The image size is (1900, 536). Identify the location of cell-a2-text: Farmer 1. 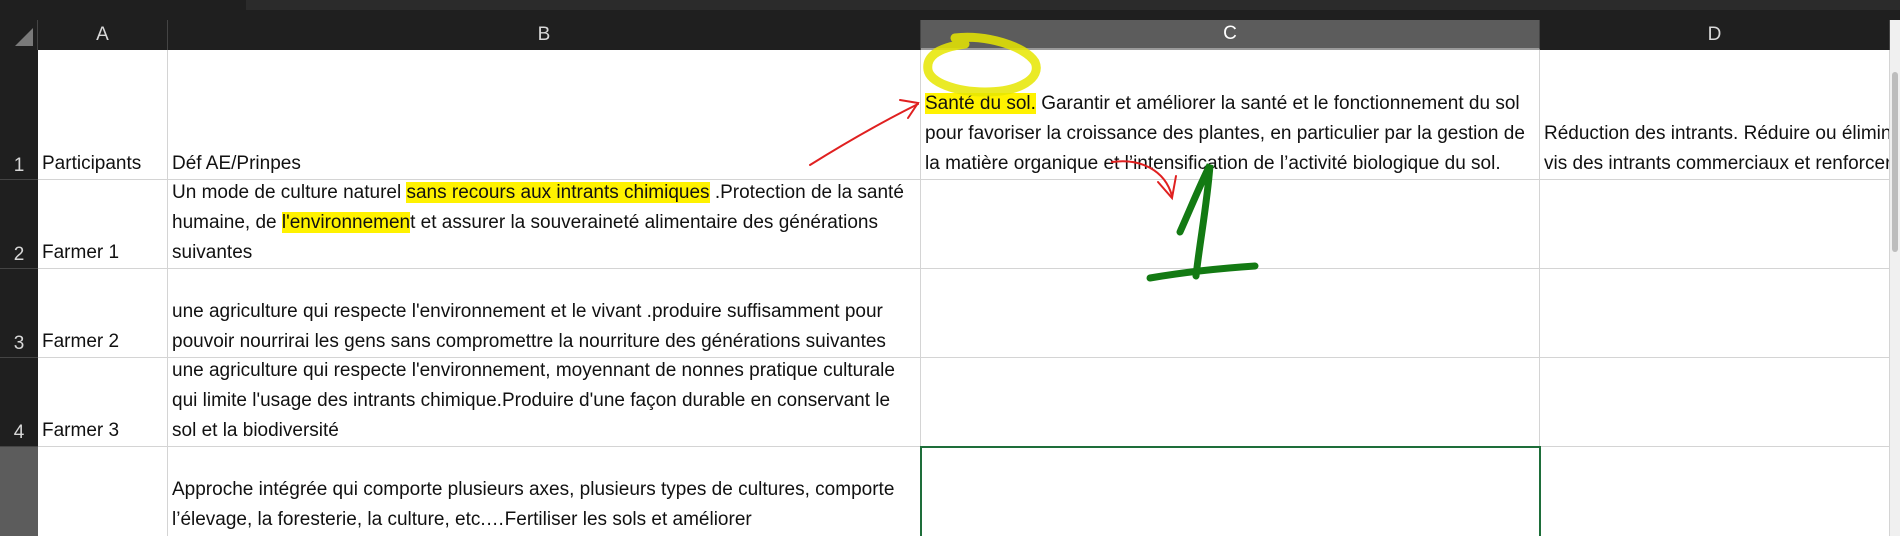
(81, 252).